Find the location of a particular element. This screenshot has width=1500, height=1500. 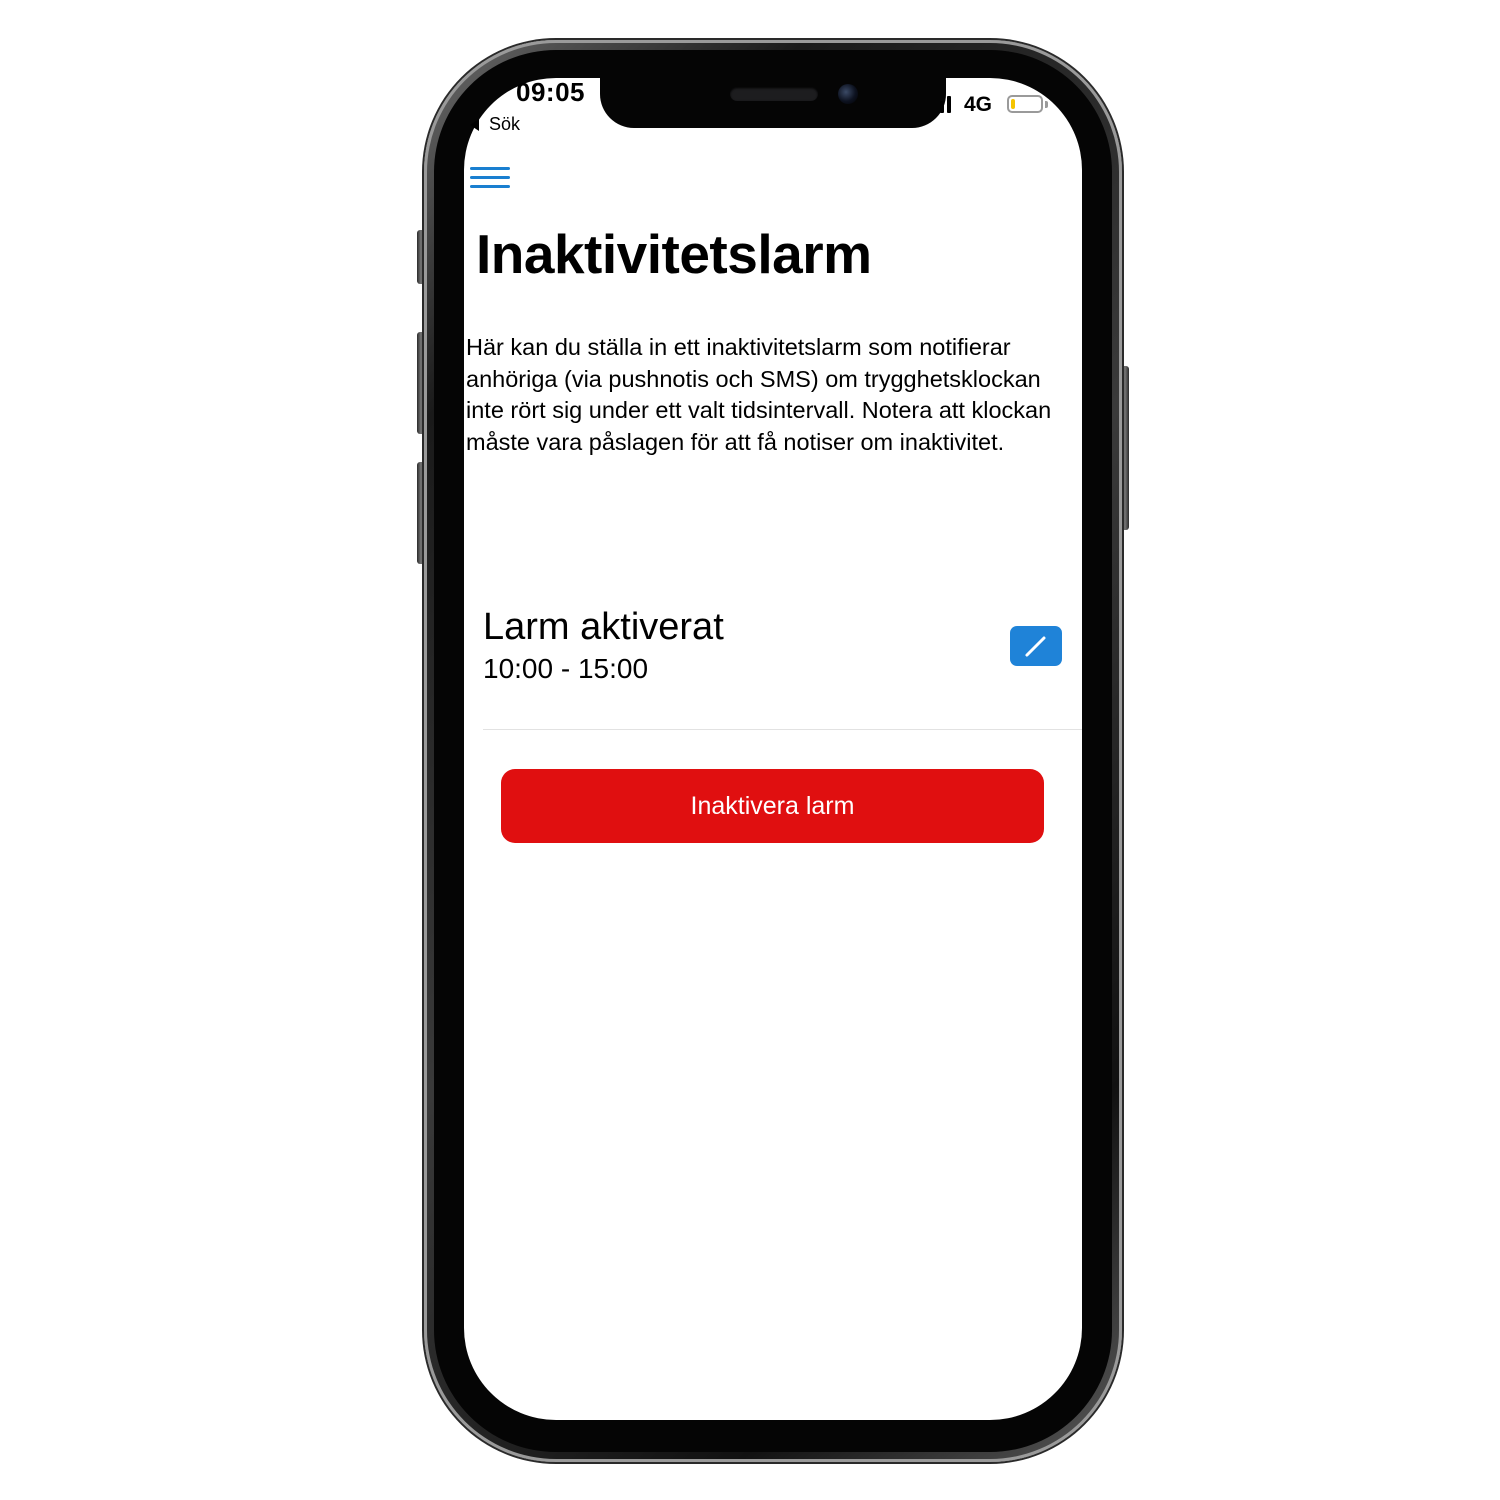

page-title: Inaktivitetslarm is located at coordinates (674, 254).